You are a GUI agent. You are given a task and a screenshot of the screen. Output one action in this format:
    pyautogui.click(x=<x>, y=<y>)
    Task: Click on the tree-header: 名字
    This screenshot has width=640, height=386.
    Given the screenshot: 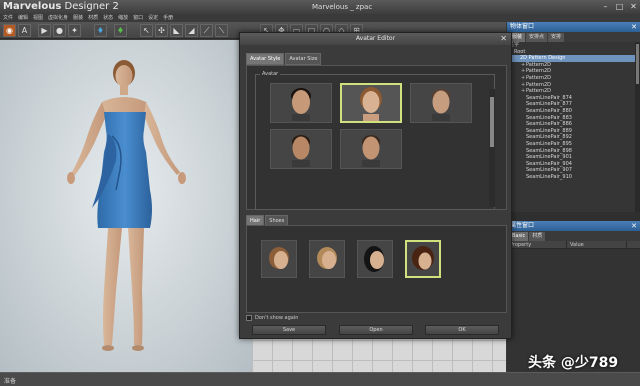 What is the action you would take?
    pyautogui.click(x=514, y=45)
    